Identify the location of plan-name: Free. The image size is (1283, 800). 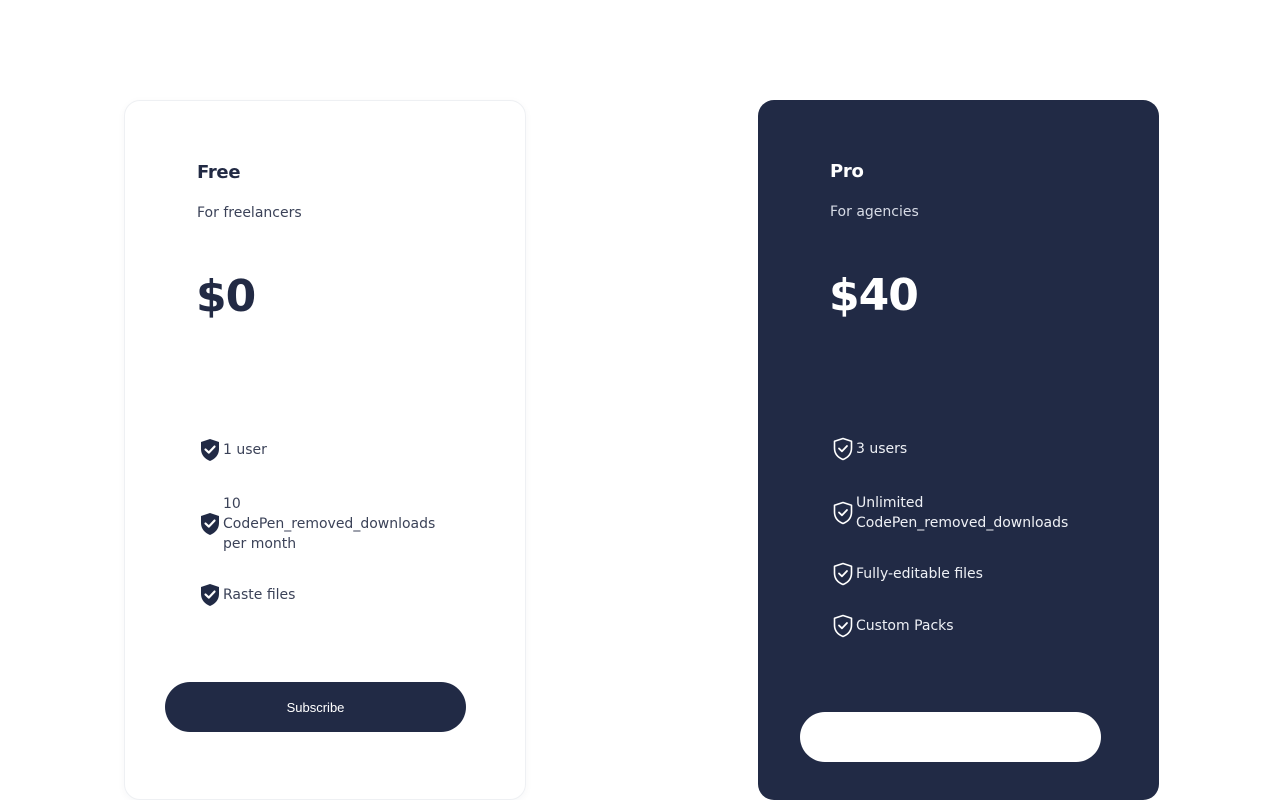
(219, 172).